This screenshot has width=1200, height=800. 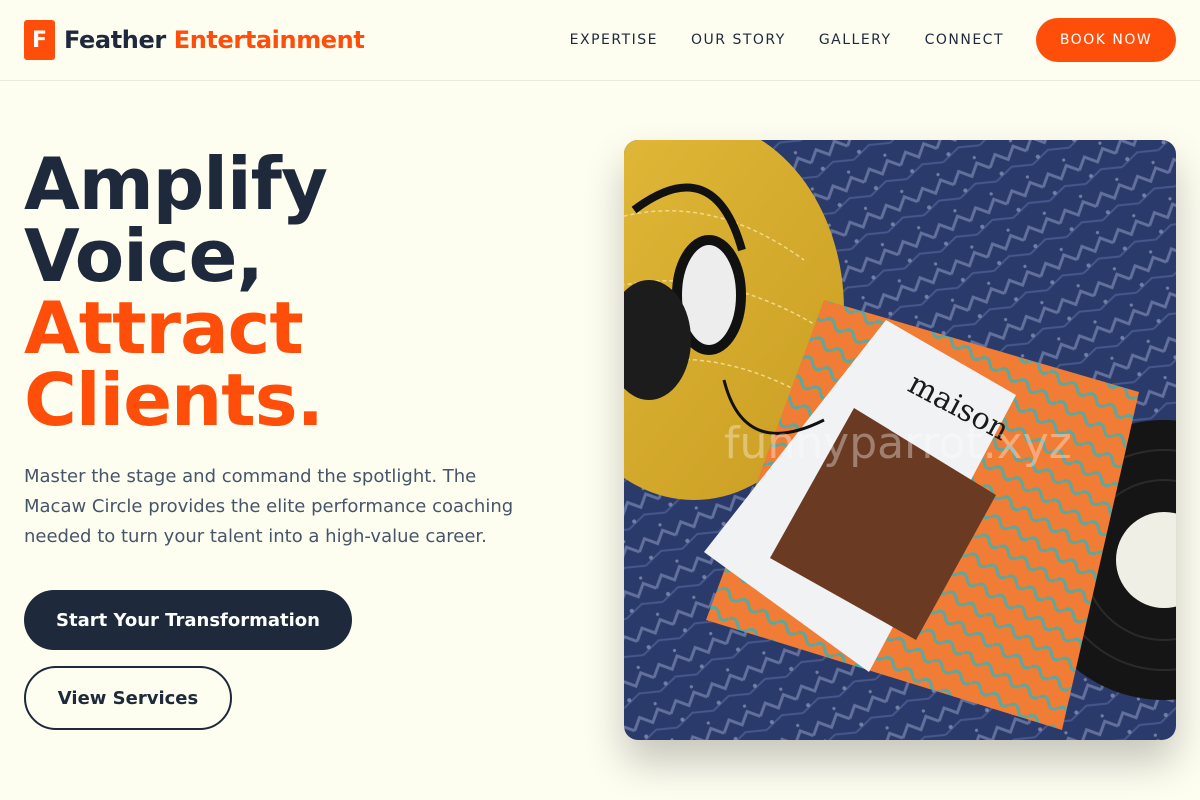 I want to click on nav-link-expertise: EXPERTISE, so click(x=614, y=40).